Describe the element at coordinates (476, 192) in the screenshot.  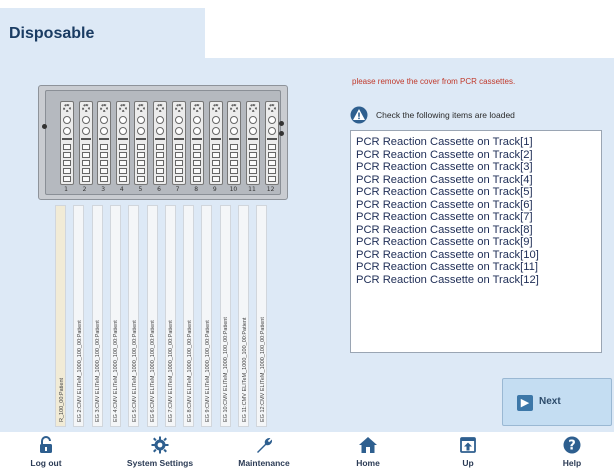
I see `list-item: PCR Reaction Cassette on Track[5]` at that location.